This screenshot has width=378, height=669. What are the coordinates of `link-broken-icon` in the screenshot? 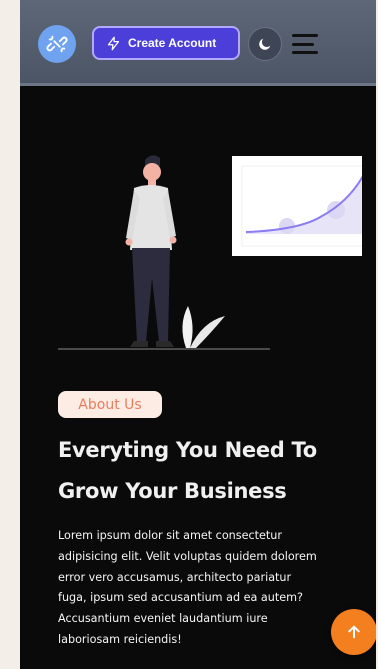 It's located at (57, 44).